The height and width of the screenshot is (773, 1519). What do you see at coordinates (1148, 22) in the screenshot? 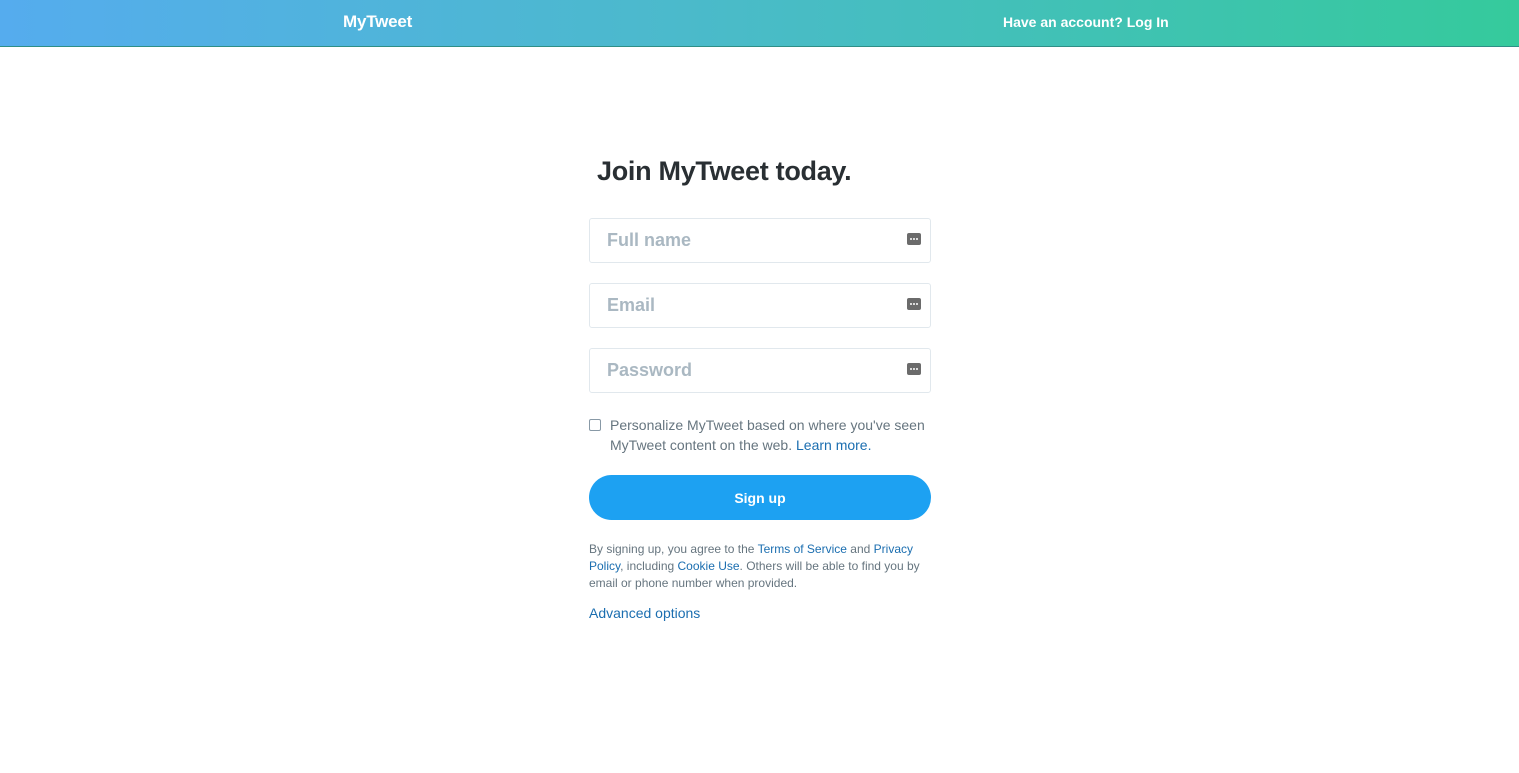
I see `login-link: Log In` at bounding box center [1148, 22].